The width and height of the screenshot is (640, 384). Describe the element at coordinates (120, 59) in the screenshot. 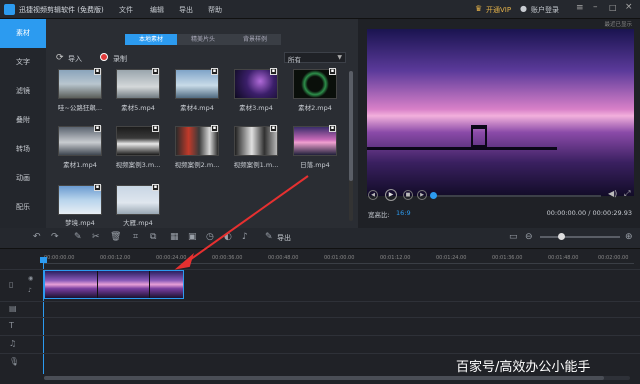

I see `record-button: 录制` at that location.